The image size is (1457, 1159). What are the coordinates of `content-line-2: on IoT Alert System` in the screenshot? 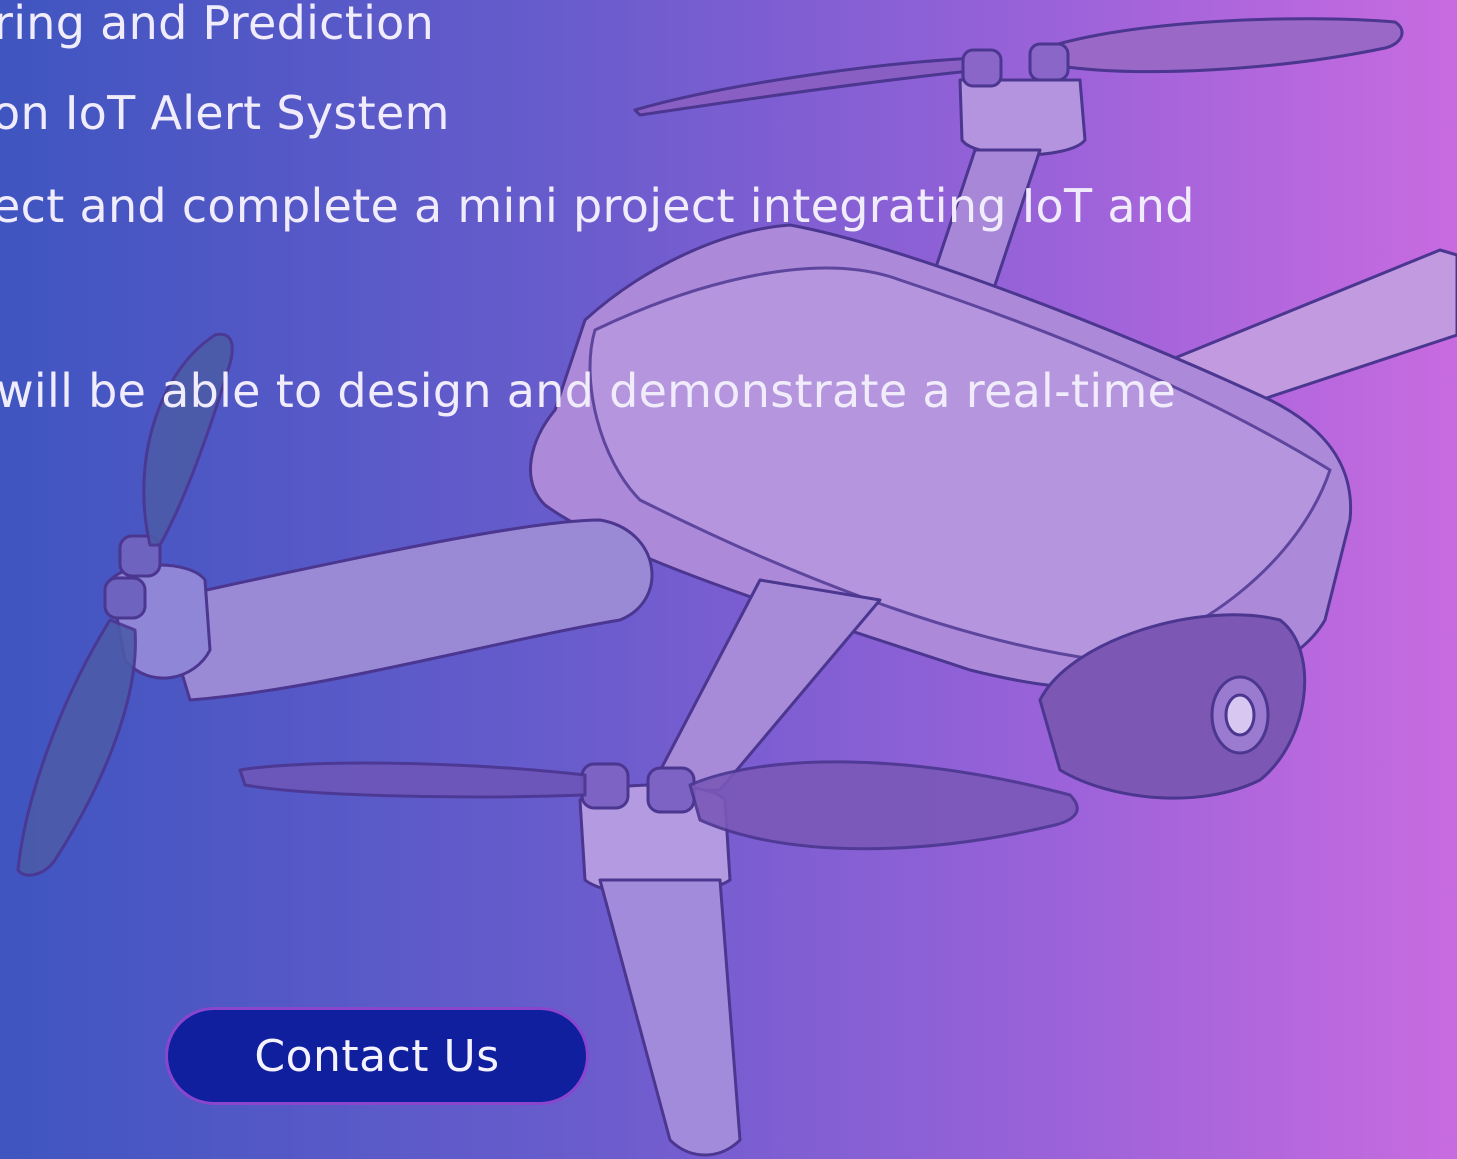 It's located at (225, 113).